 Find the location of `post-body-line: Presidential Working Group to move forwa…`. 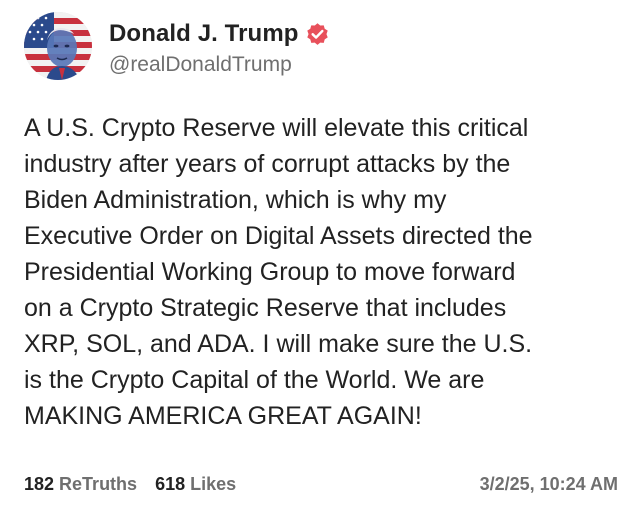

post-body-line: Presidential Working Group to move forwa… is located at coordinates (270, 272).